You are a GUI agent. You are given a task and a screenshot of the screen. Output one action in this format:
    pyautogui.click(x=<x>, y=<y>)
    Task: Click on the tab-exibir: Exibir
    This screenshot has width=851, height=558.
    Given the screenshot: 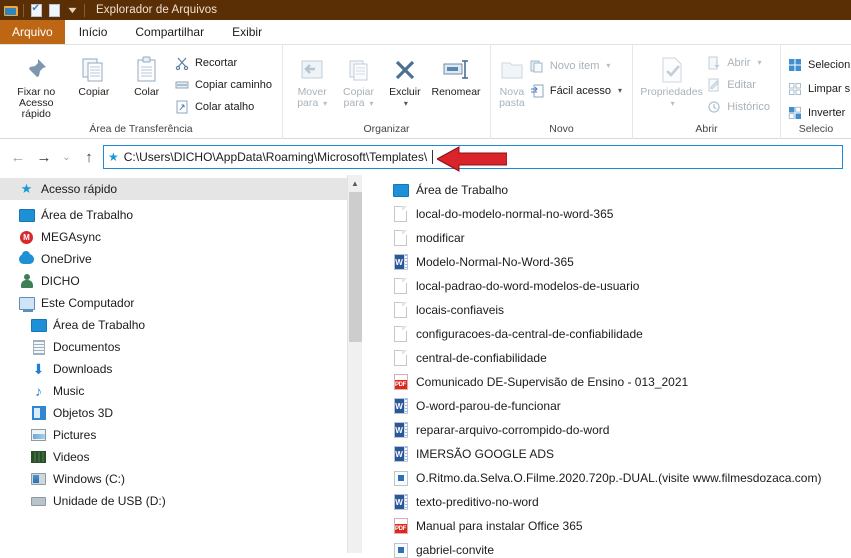 What is the action you would take?
    pyautogui.click(x=247, y=32)
    